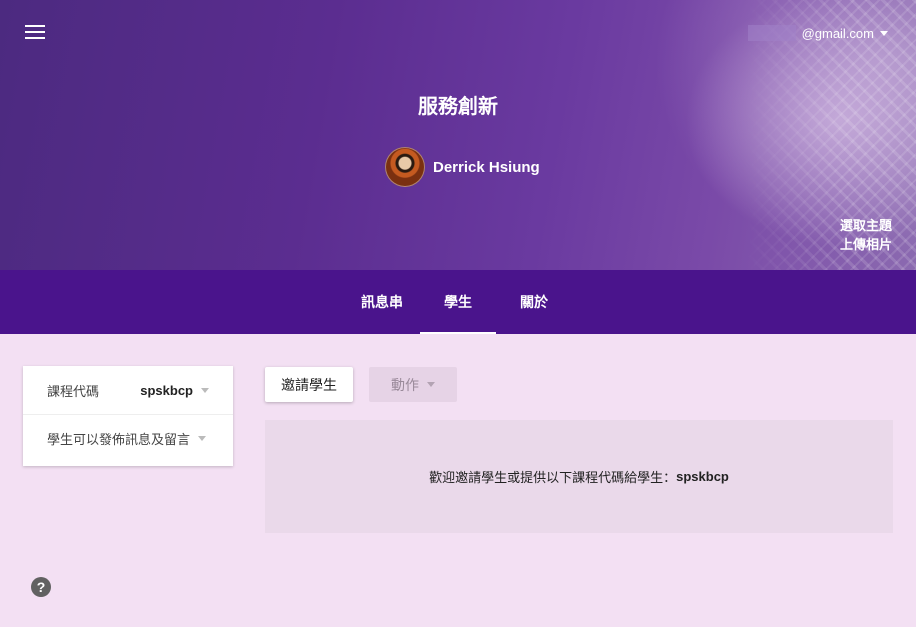  Describe the element at coordinates (309, 384) in the screenshot. I see `invite-students-button: 邀請學生` at that location.